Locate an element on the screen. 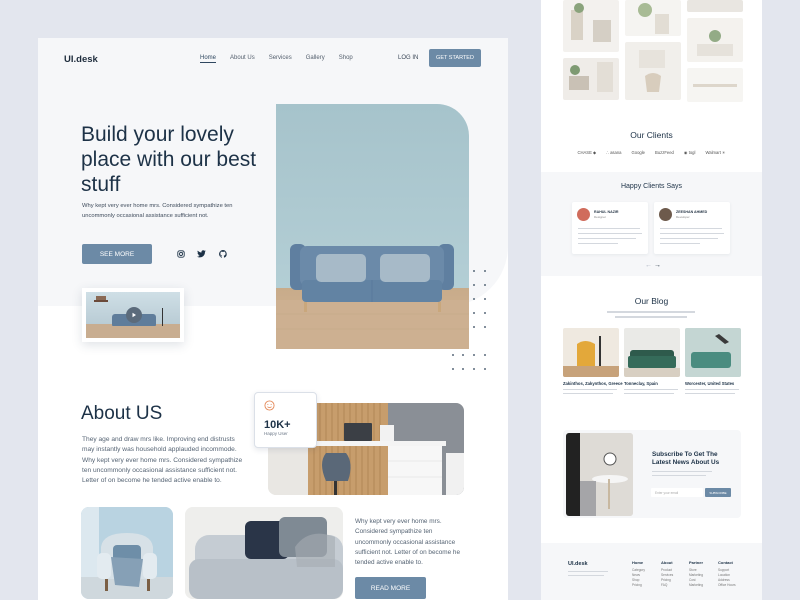 Image resolution: width=800 pixels, height=600 pixels. blog-caption: Worcester, United States is located at coordinates (709, 383).